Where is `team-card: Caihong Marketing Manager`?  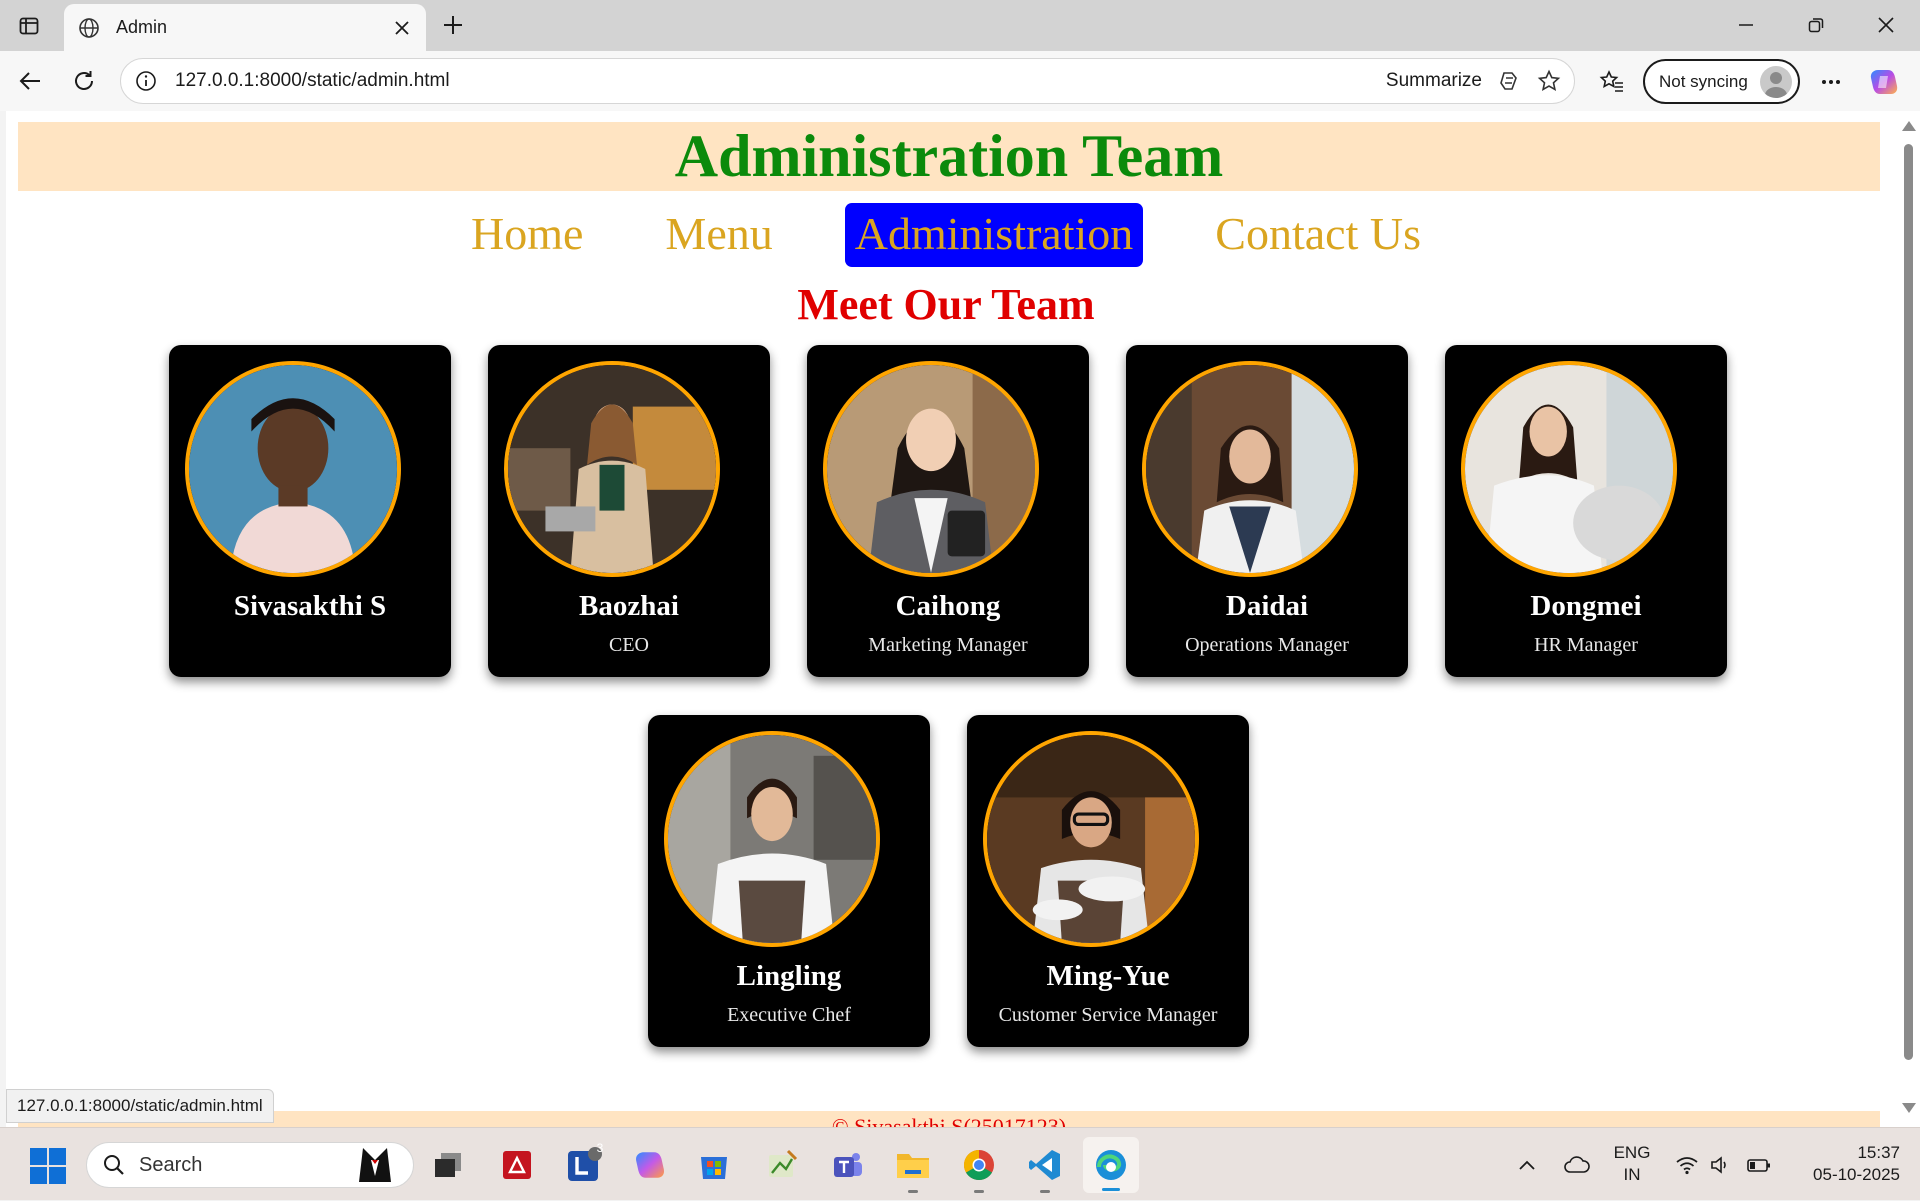 team-card: Caihong Marketing Manager is located at coordinates (948, 511).